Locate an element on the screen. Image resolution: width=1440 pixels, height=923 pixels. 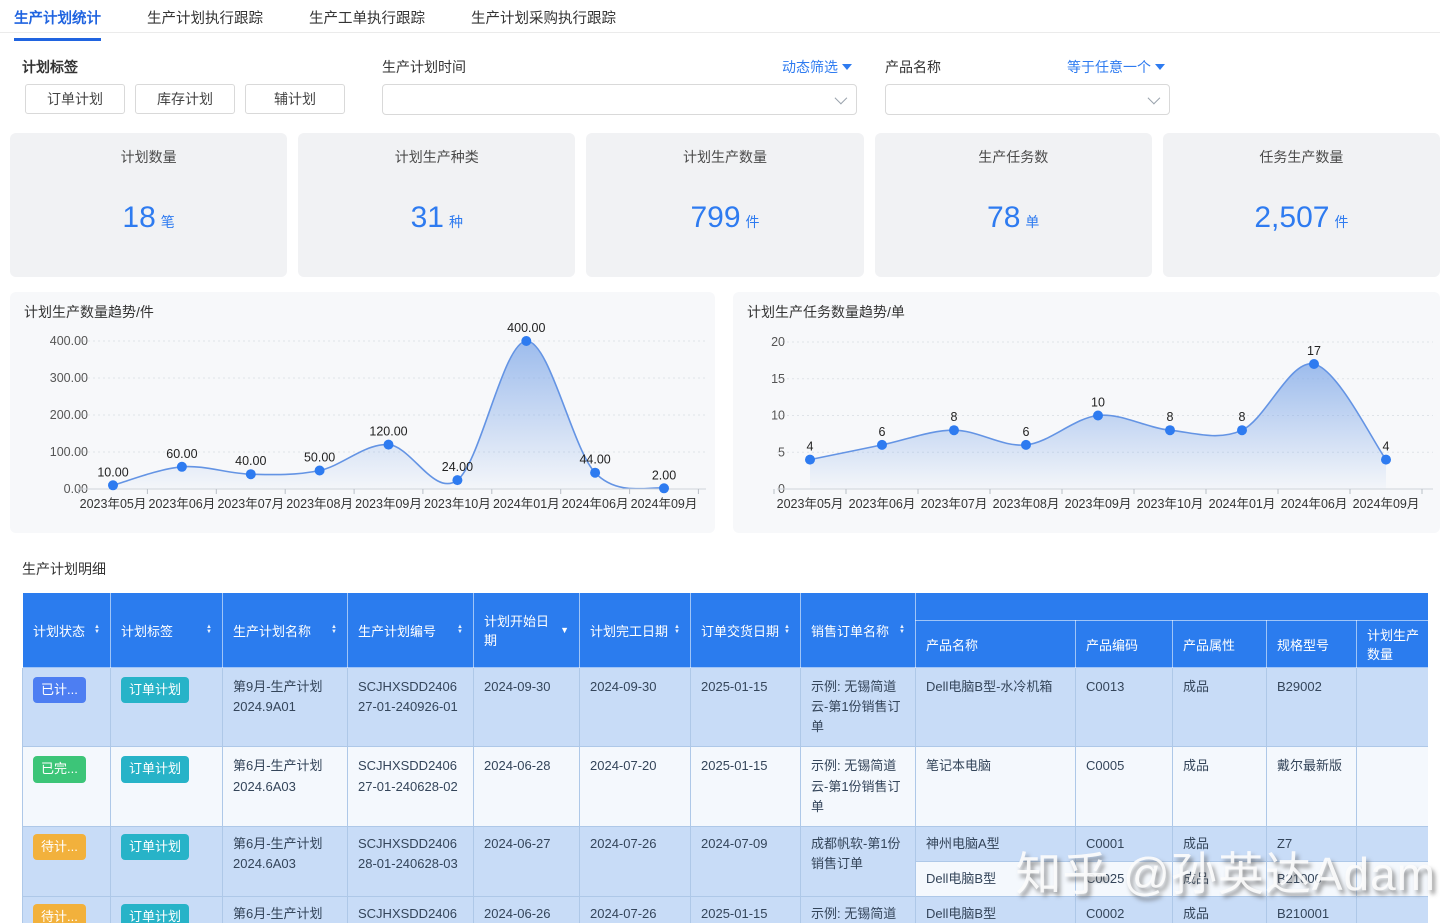
col-header-plan-tag: 计划标签 is located at coordinates (166, 630).